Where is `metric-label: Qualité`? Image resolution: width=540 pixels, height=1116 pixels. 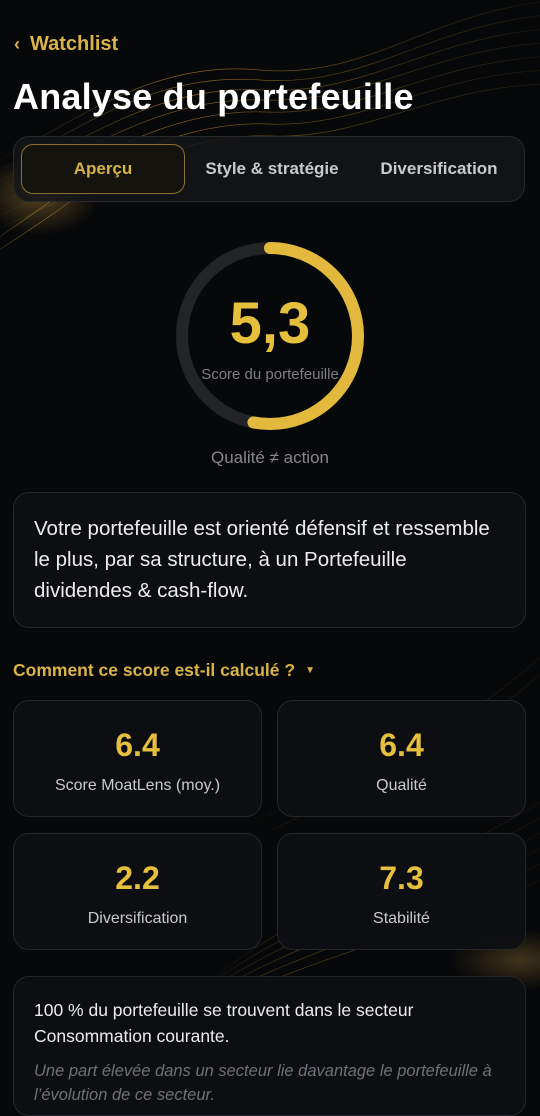
metric-label: Qualité is located at coordinates (401, 785).